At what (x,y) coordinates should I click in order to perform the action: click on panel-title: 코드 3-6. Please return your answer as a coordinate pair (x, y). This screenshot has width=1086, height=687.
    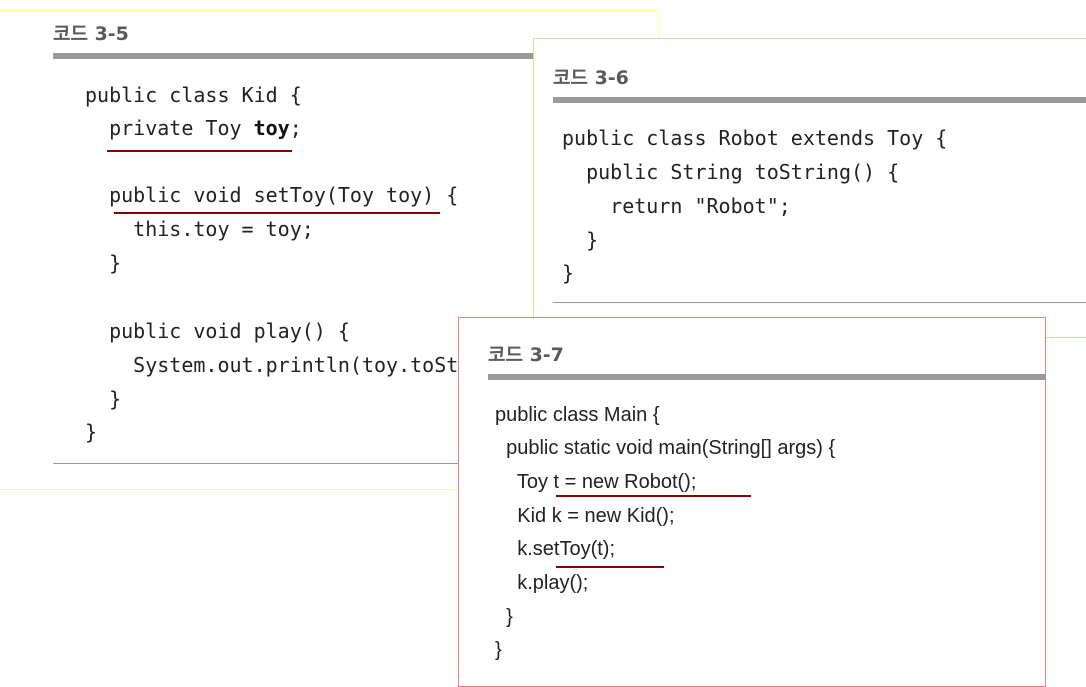
    Looking at the image, I should click on (591, 78).